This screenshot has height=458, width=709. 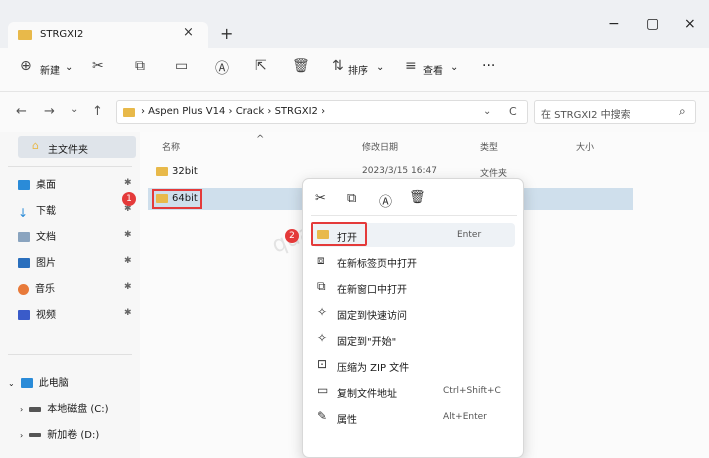 What do you see at coordinates (171, 146) in the screenshot?
I see `column-header-name: 名称` at bounding box center [171, 146].